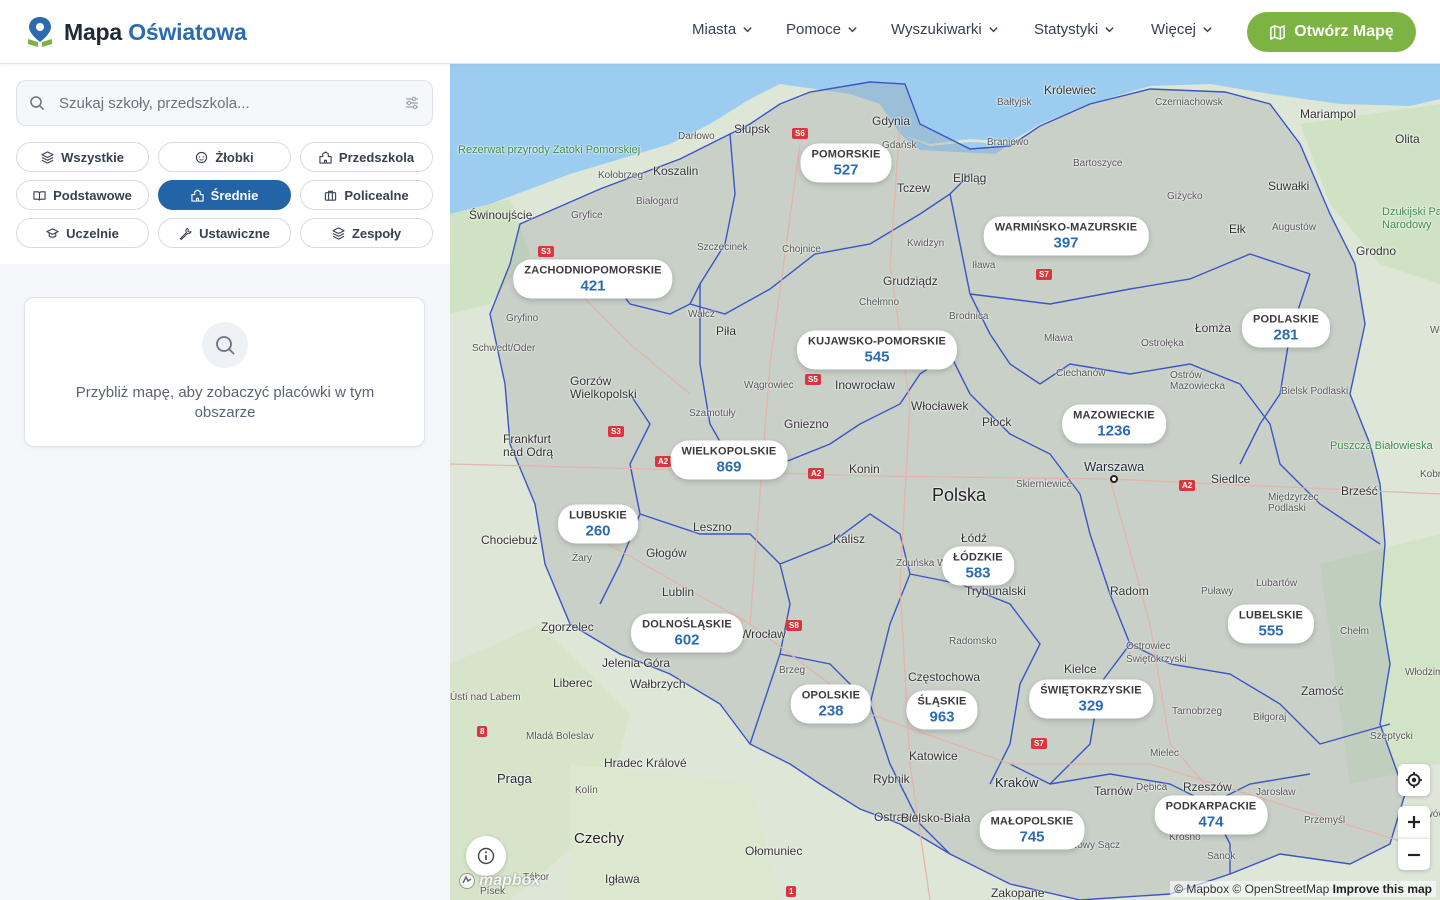  Describe the element at coordinates (1066, 236) in the screenshot. I see `region-cluster-warminsko-mazurskie: WARMIŃSKO-MAZURSKIE 397` at that location.